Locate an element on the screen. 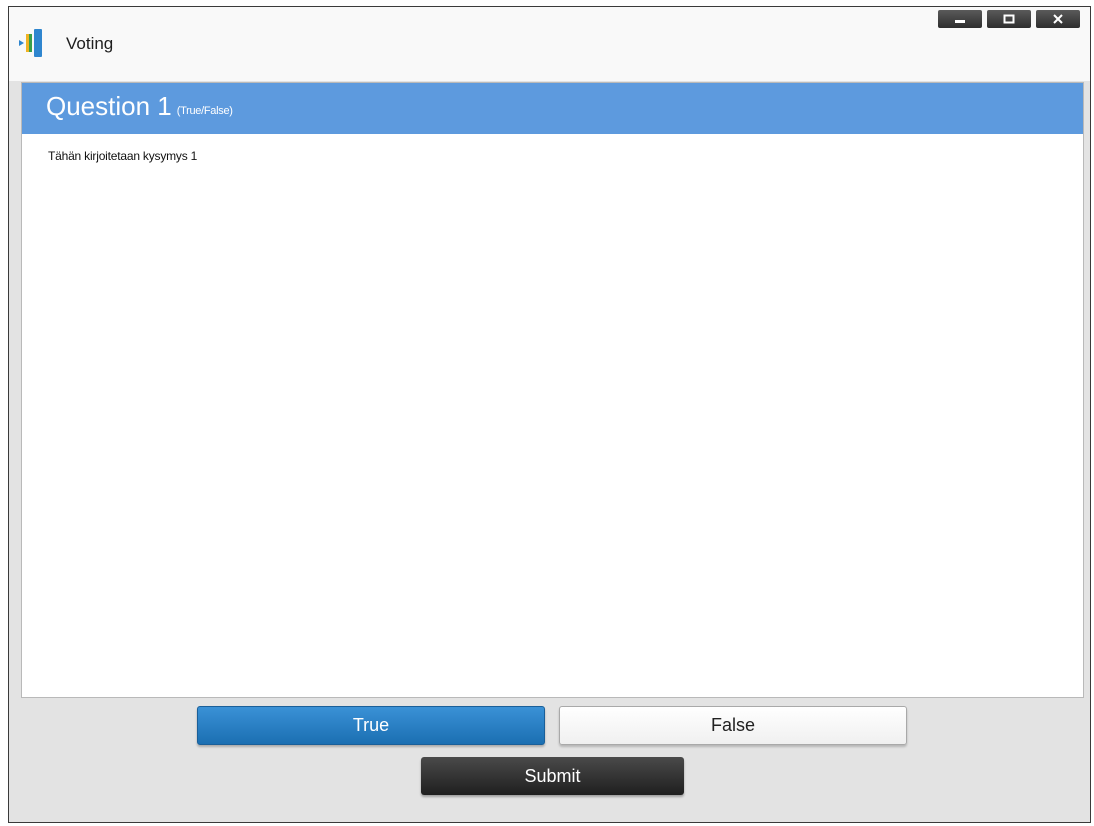 This screenshot has height=826, width=1094. true-button: True is located at coordinates (371, 725).